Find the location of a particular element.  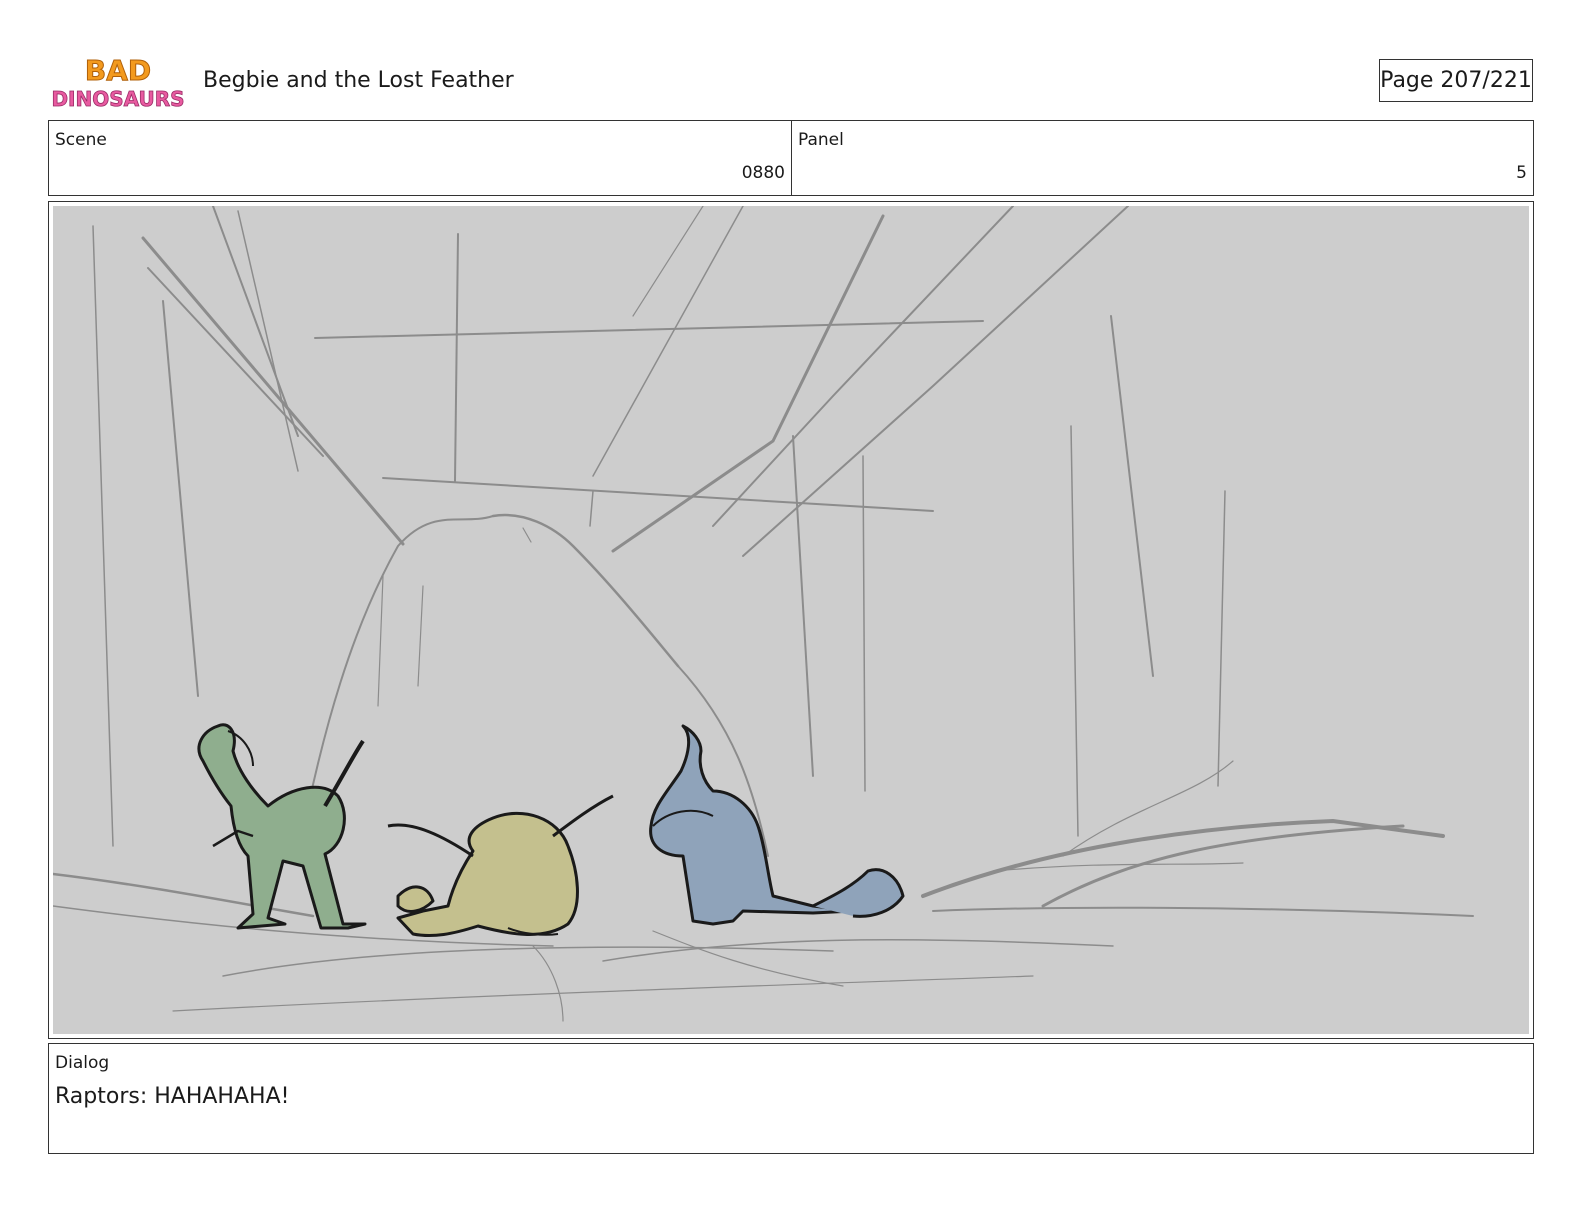

yellow-raptor is located at coordinates (500, 866).